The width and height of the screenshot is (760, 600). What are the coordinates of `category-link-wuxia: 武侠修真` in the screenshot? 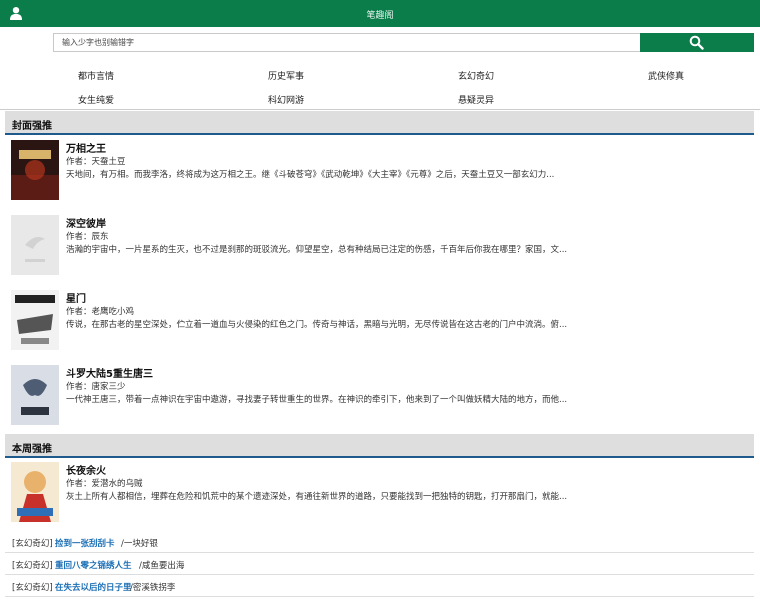 It's located at (666, 75).